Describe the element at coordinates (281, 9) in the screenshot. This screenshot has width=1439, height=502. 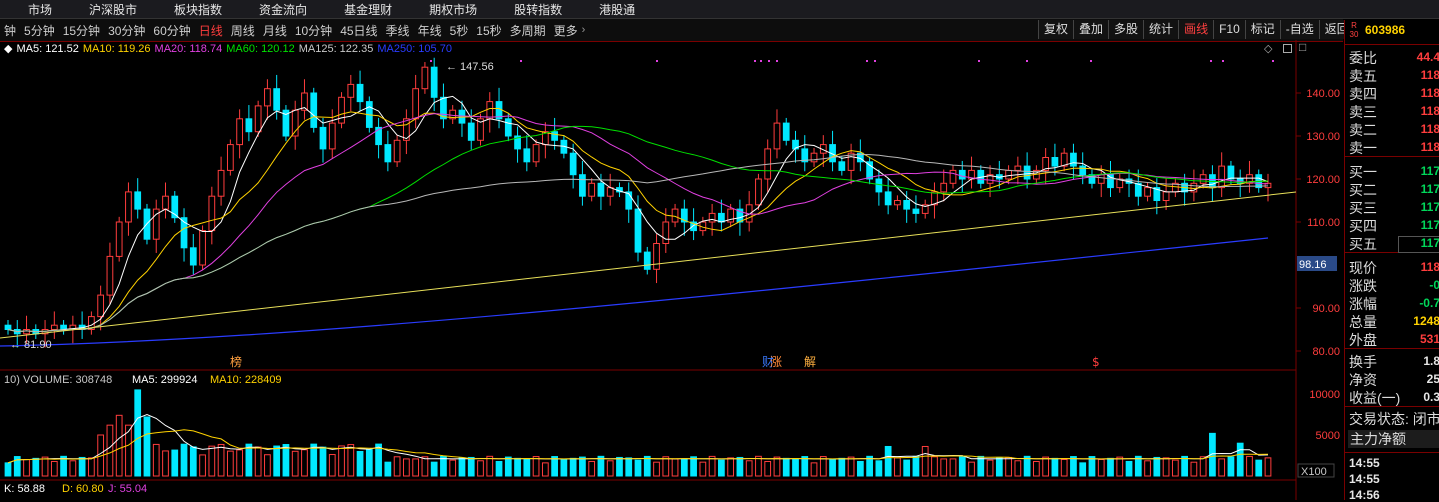
I see `market-tab: 资金流向` at that location.